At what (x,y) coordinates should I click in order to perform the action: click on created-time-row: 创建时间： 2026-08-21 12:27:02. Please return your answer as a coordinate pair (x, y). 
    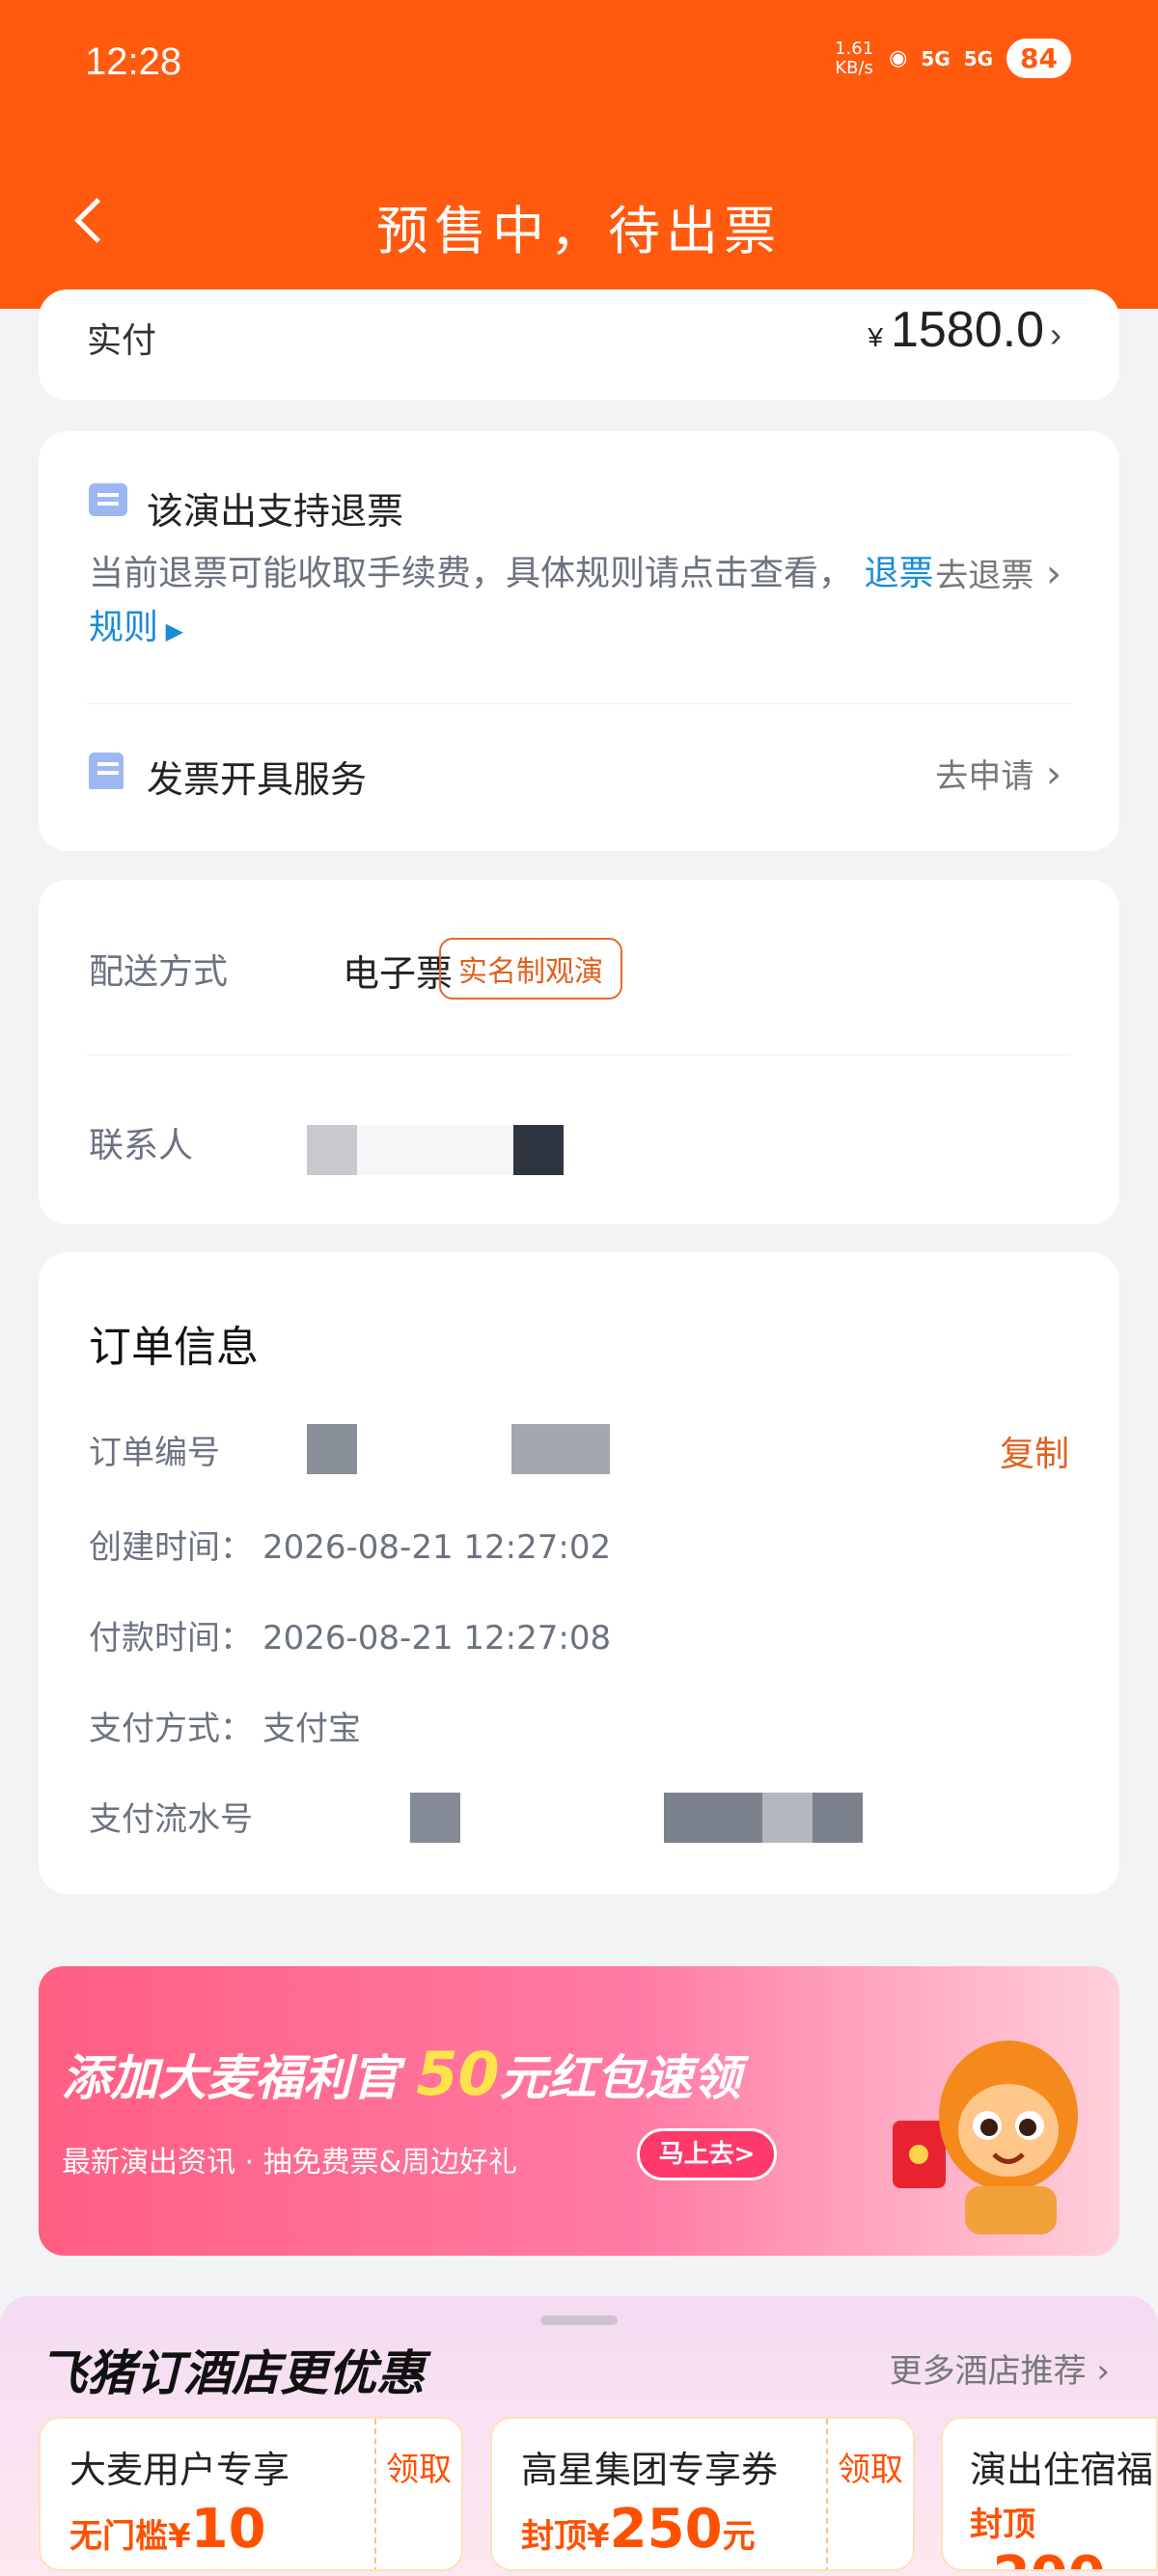
    Looking at the image, I should click on (350, 1545).